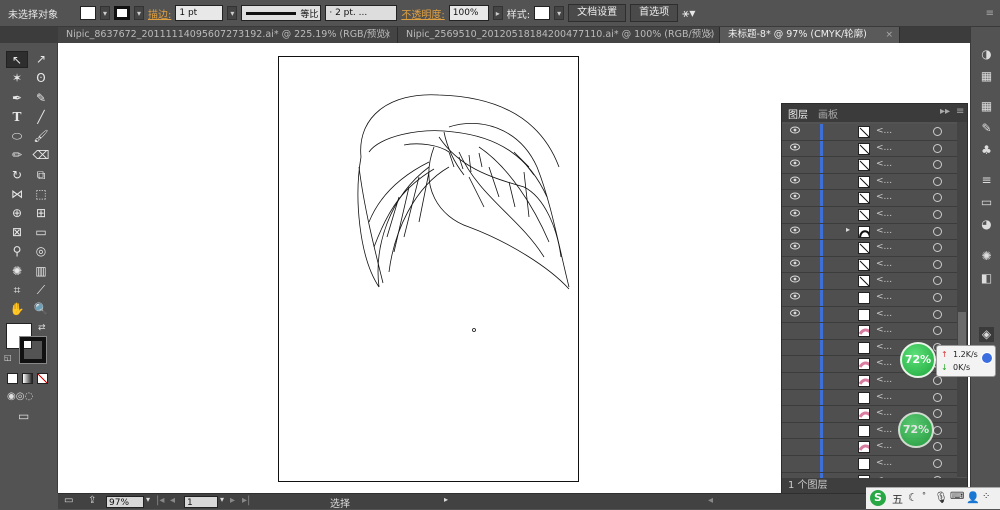 This screenshot has width=1000, height=510. What do you see at coordinates (68, 500) in the screenshot?
I see `artboard-nav-icon: ▭` at bounding box center [68, 500].